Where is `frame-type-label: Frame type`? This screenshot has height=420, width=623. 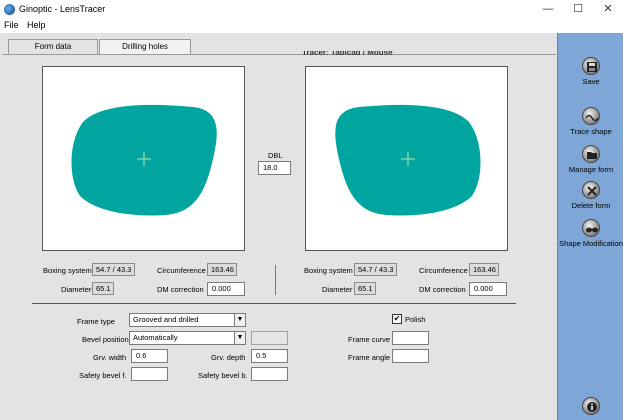
frame-type-label: Frame type is located at coordinates (96, 321).